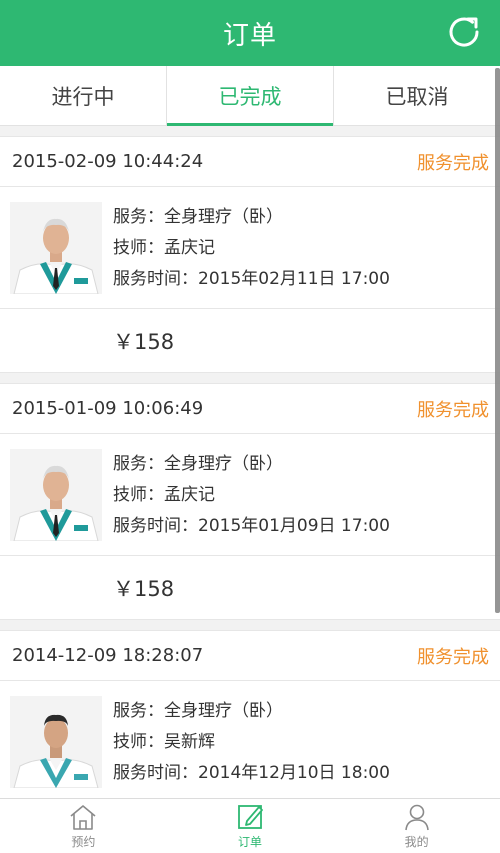  What do you see at coordinates (83, 817) in the screenshot?
I see `home-icon` at bounding box center [83, 817].